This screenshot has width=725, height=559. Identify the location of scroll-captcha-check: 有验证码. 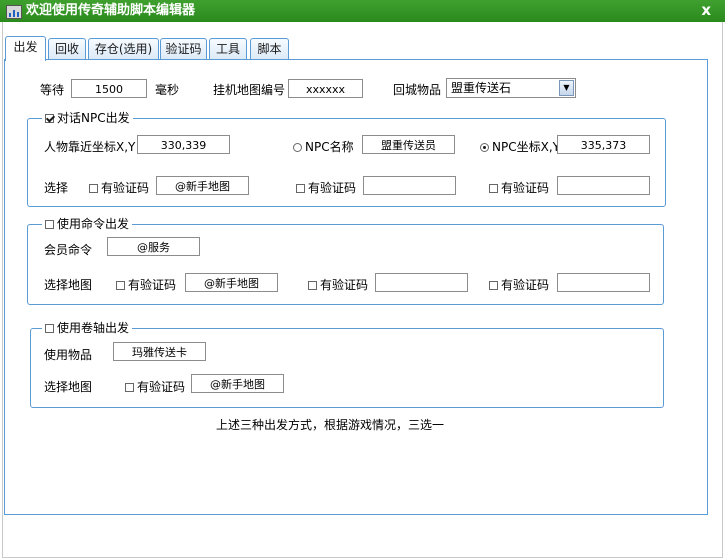
(155, 387).